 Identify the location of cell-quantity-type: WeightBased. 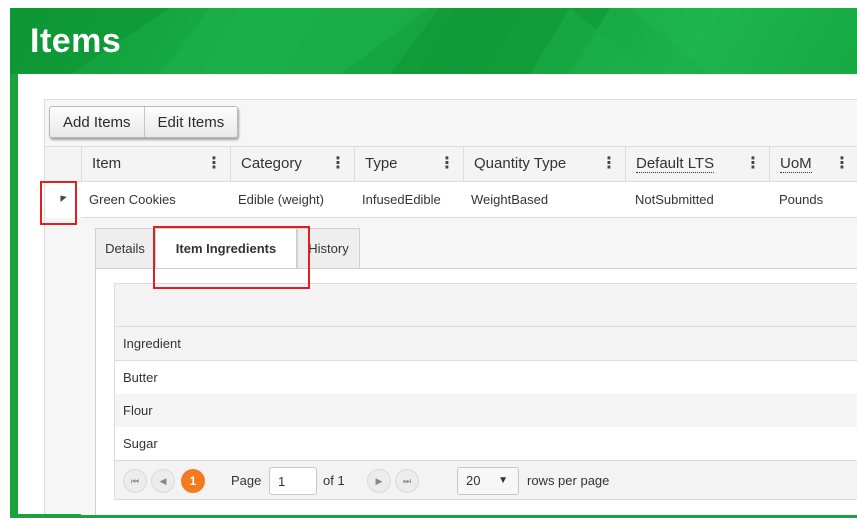
(510, 199).